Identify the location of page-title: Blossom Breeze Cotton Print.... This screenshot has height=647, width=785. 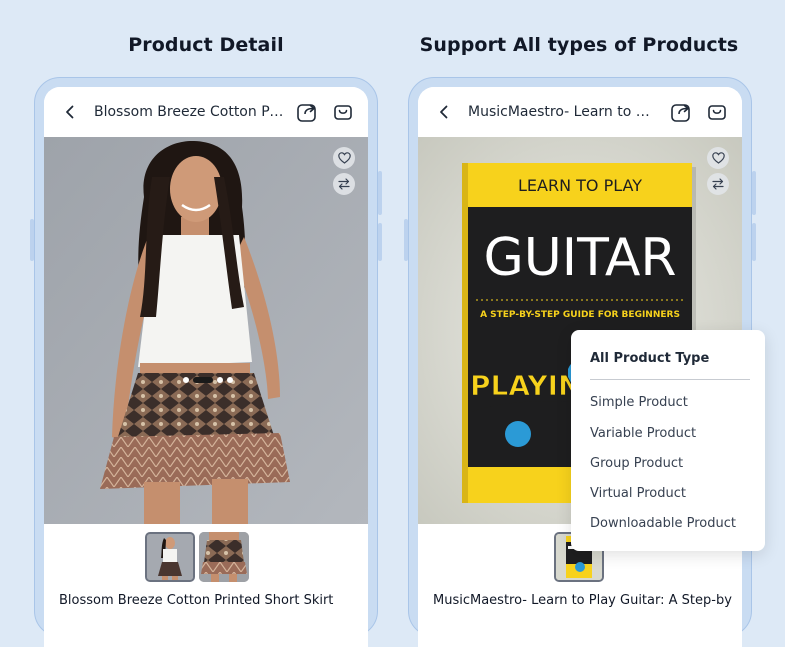
(189, 112).